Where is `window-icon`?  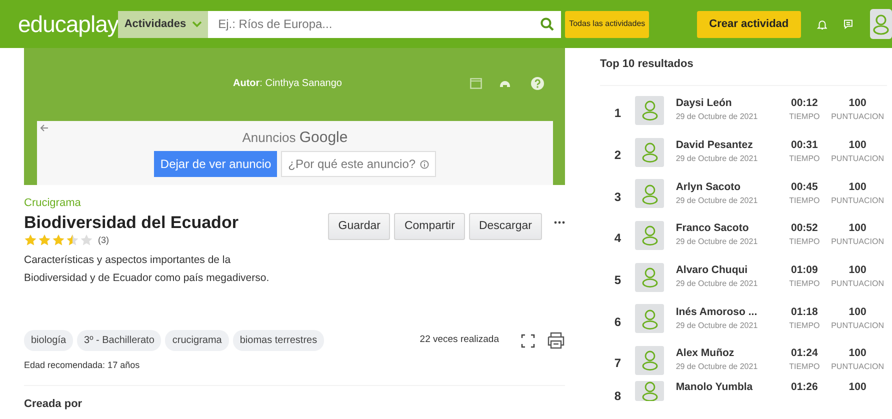 window-icon is located at coordinates (476, 83).